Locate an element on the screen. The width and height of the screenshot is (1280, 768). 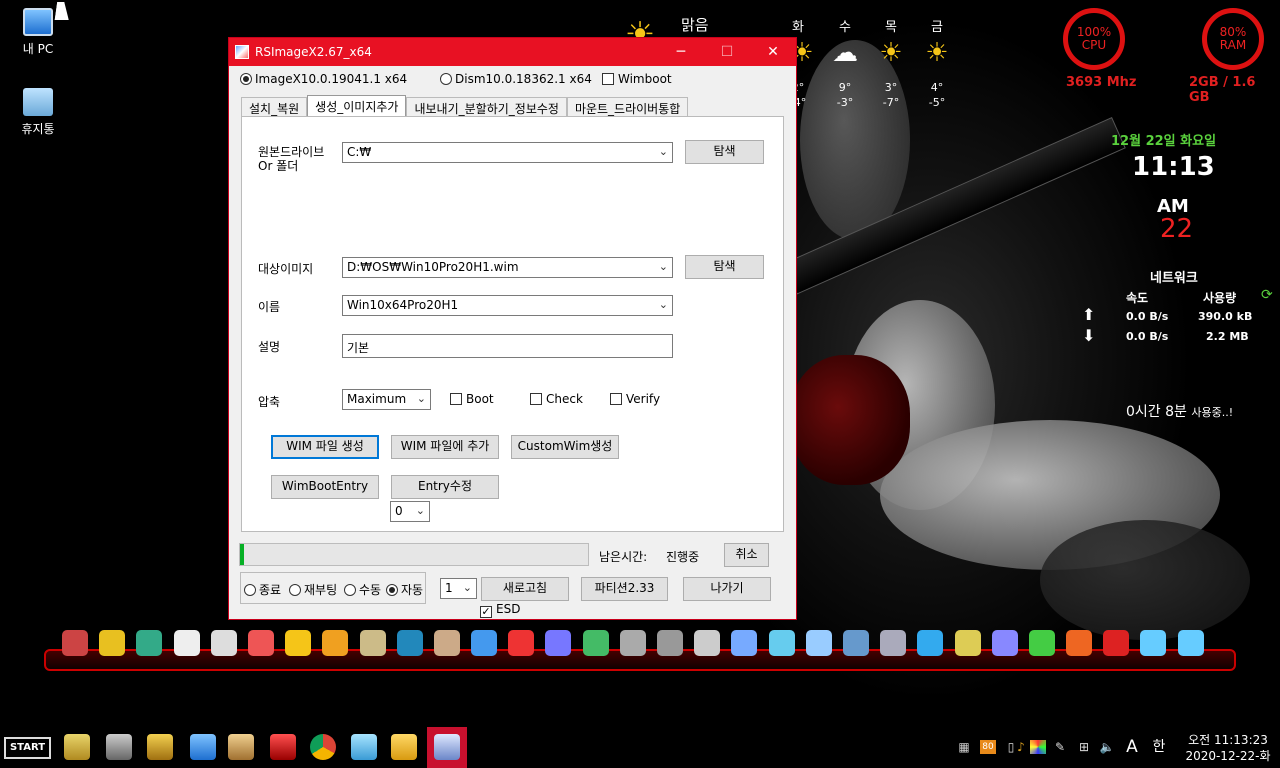
wand-icon is located at coordinates (75, 643).